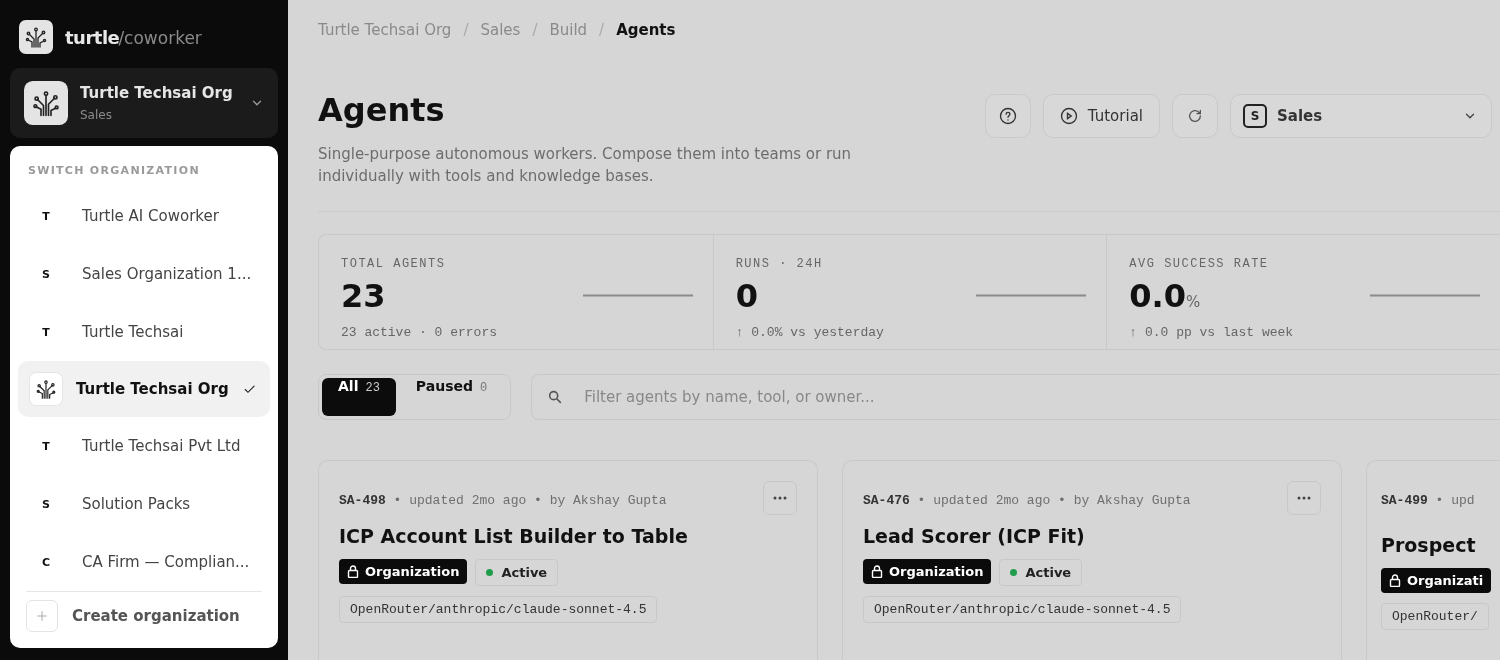  What do you see at coordinates (359, 397) in the screenshot?
I see `filter-tab: All 23` at bounding box center [359, 397].